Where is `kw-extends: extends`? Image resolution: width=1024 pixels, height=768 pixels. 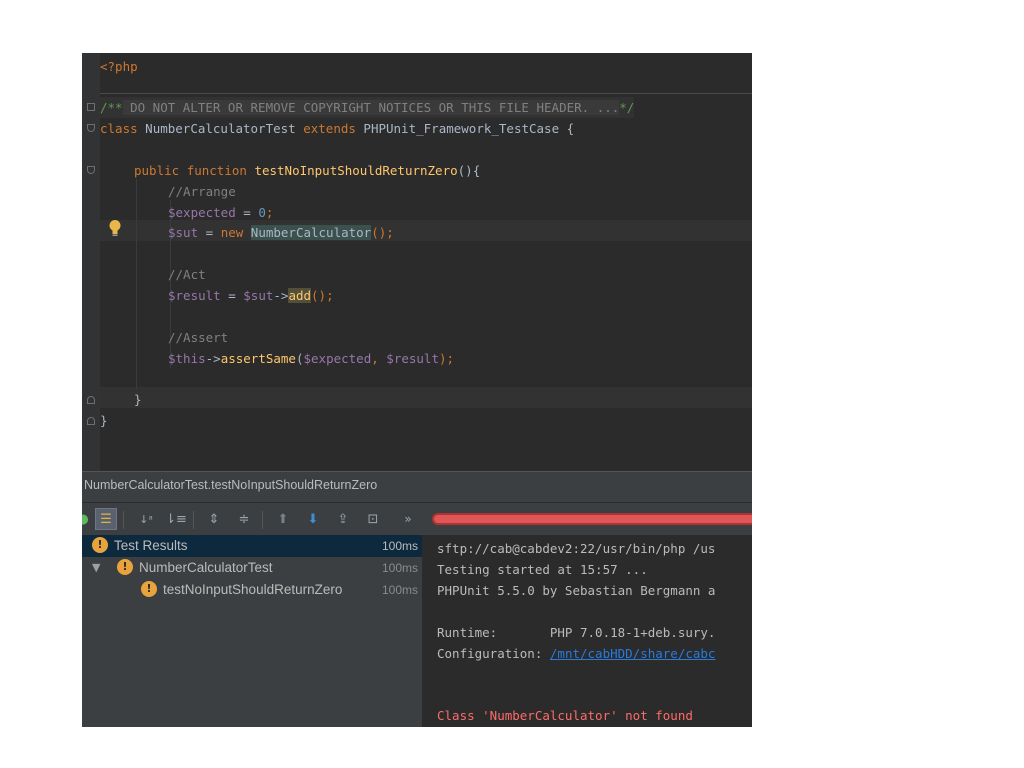
kw-extends: extends is located at coordinates (329, 128).